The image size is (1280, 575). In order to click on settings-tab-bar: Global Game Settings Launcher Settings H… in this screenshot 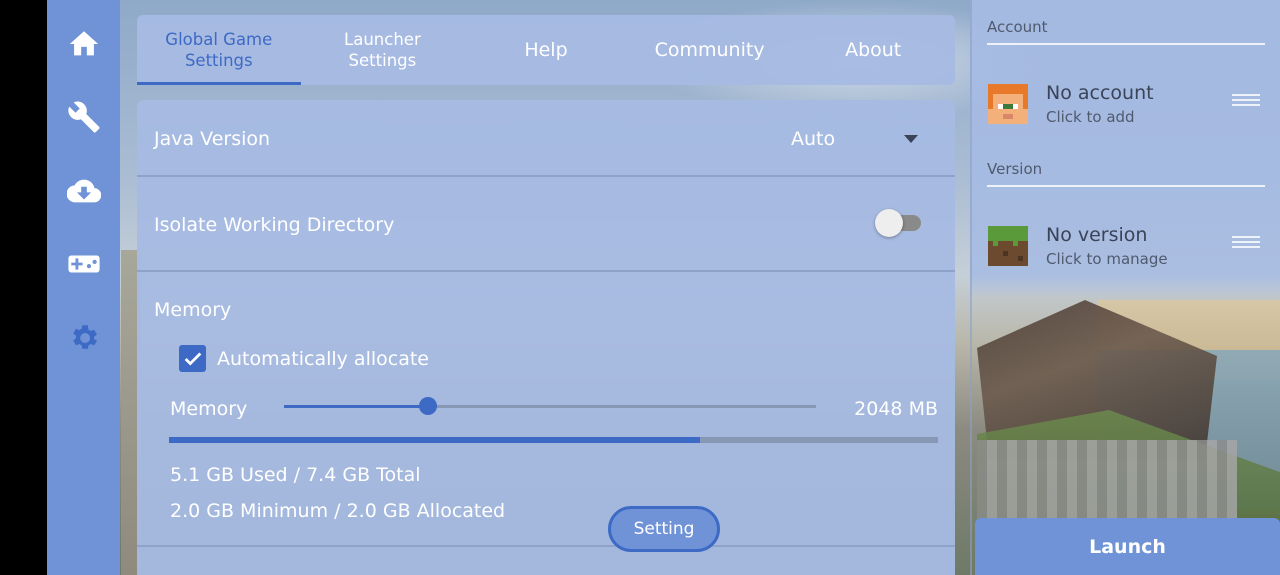, I will do `click(546, 50)`.